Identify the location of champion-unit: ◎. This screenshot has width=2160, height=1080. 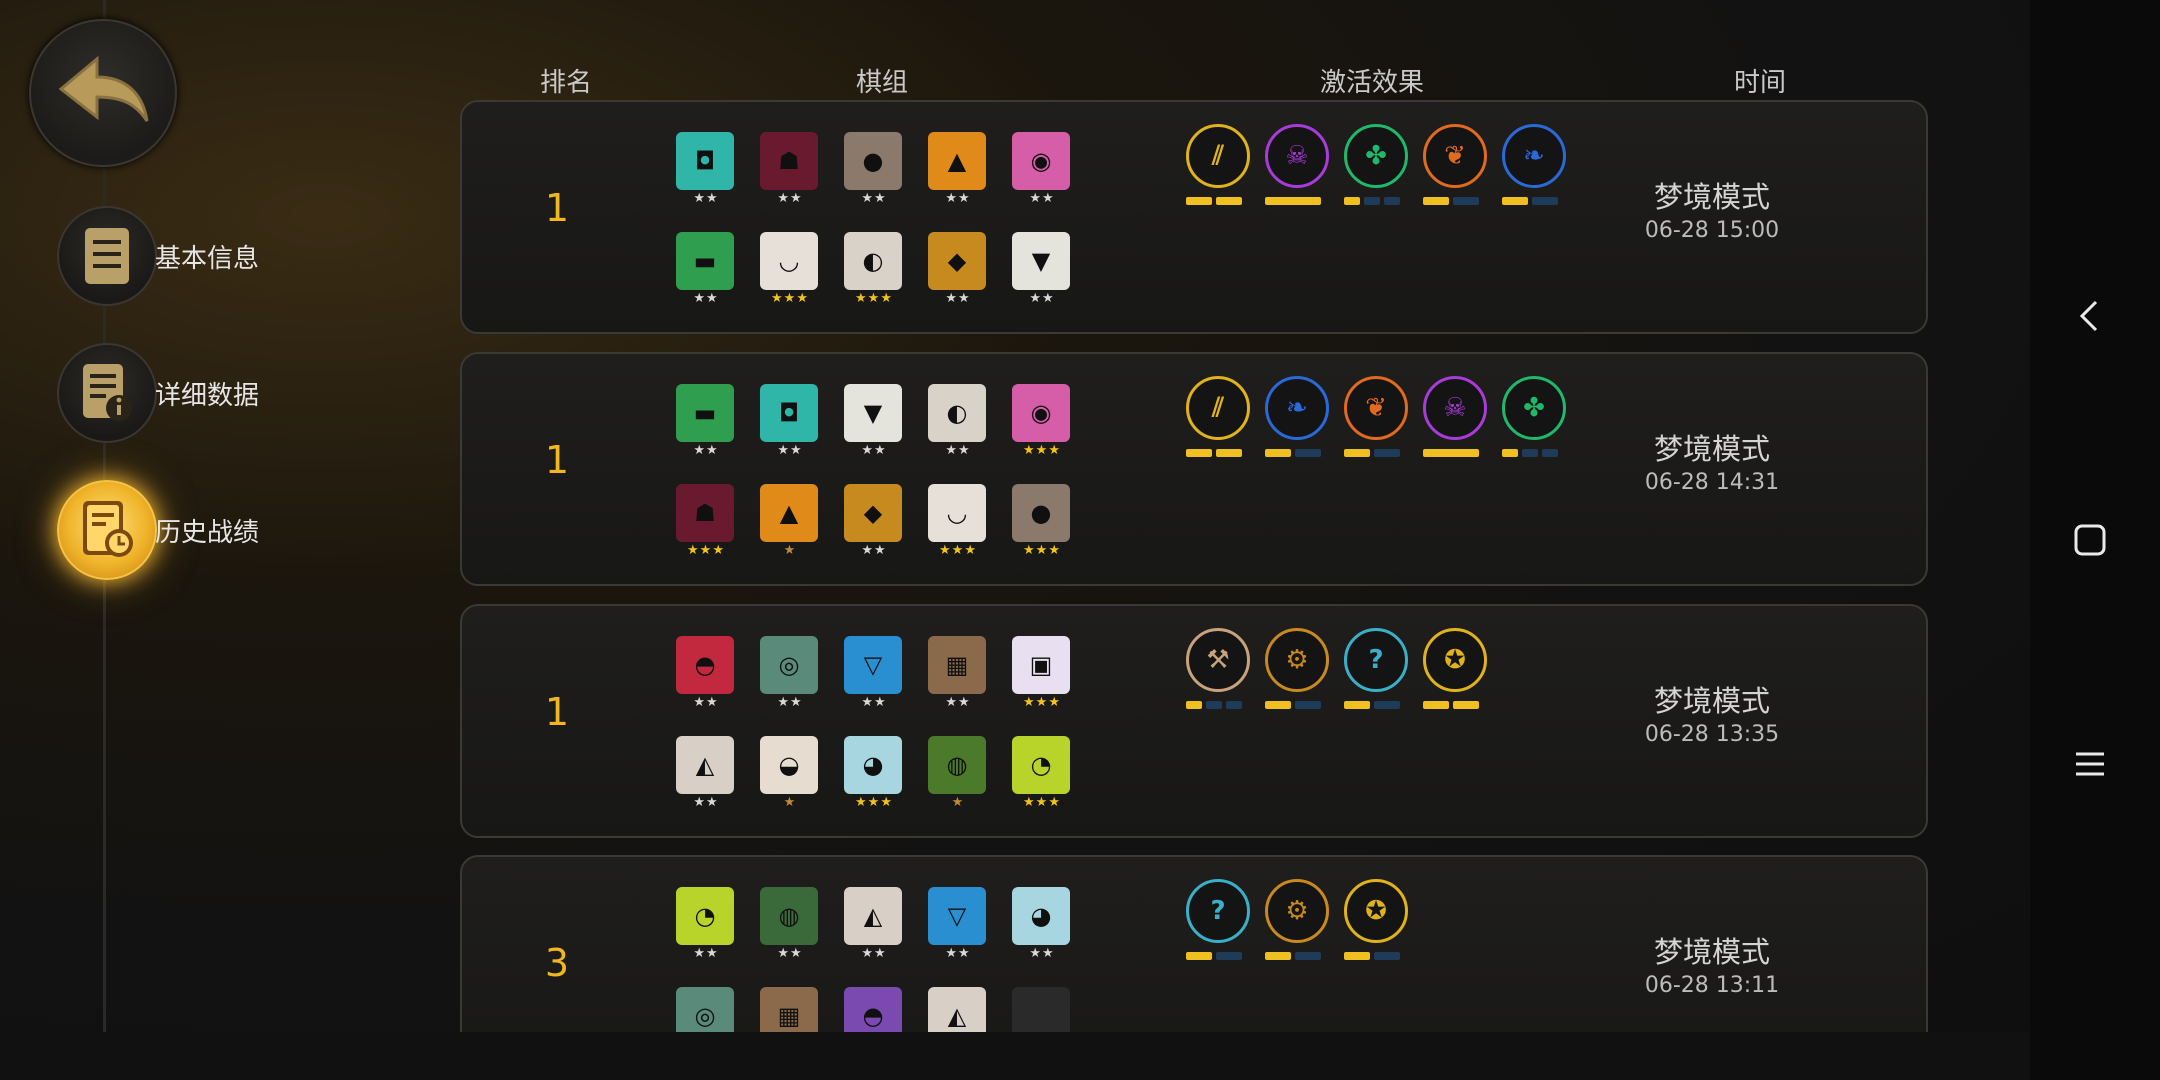
(706, 1009).